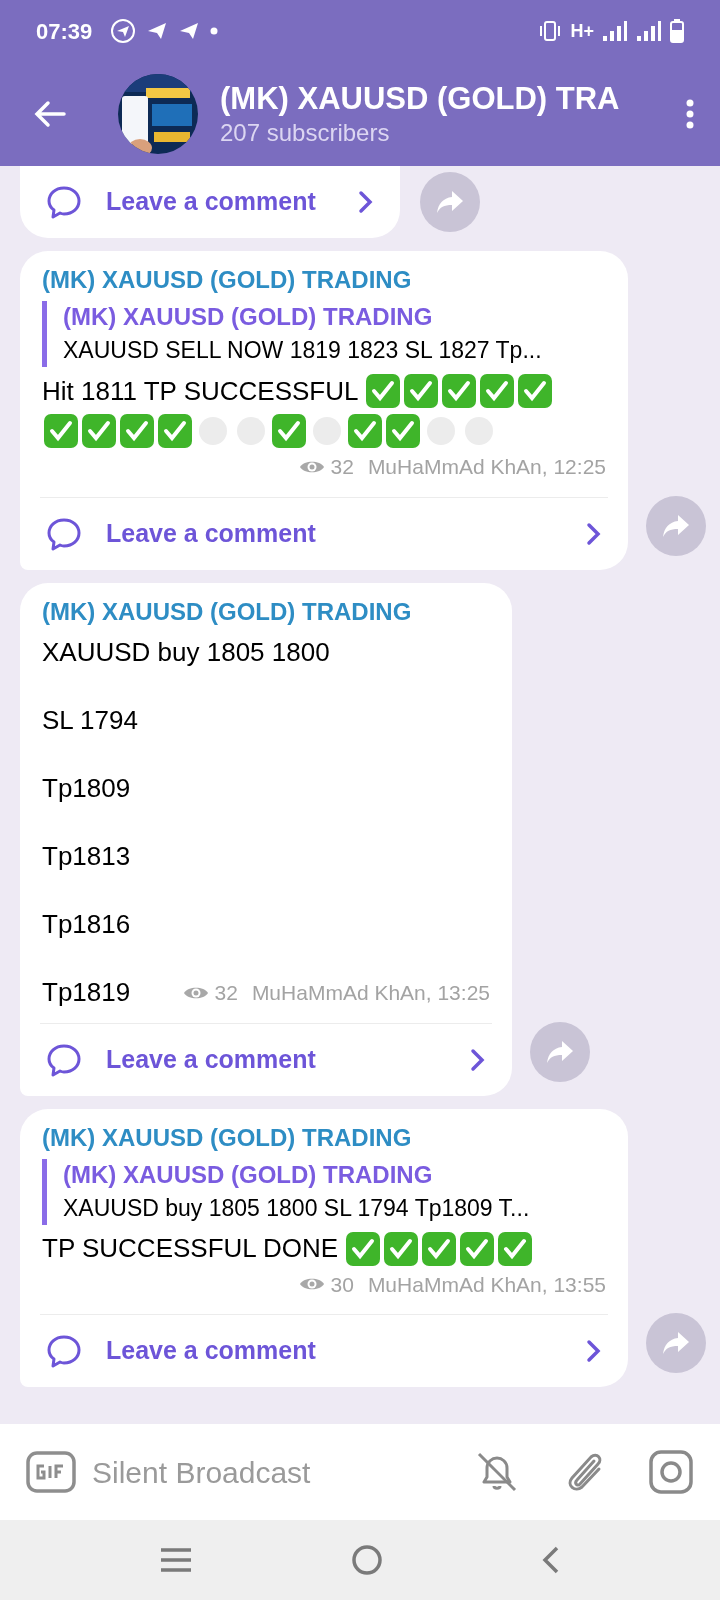 The image size is (720, 1600). Describe the element at coordinates (86, 992) in the screenshot. I see `message-line: Tp1819` at that location.